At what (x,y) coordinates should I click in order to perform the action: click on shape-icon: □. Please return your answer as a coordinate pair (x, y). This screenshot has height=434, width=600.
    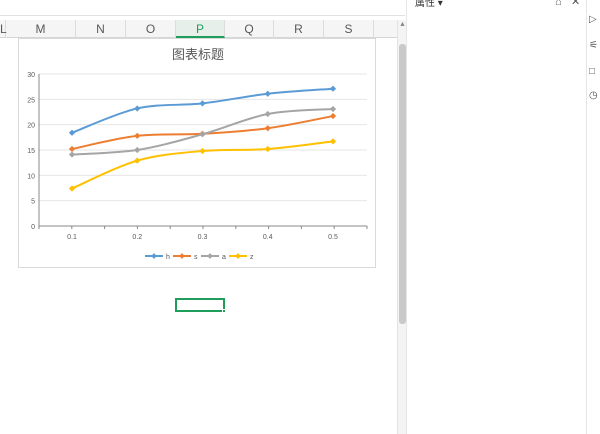
    Looking at the image, I should click on (592, 71).